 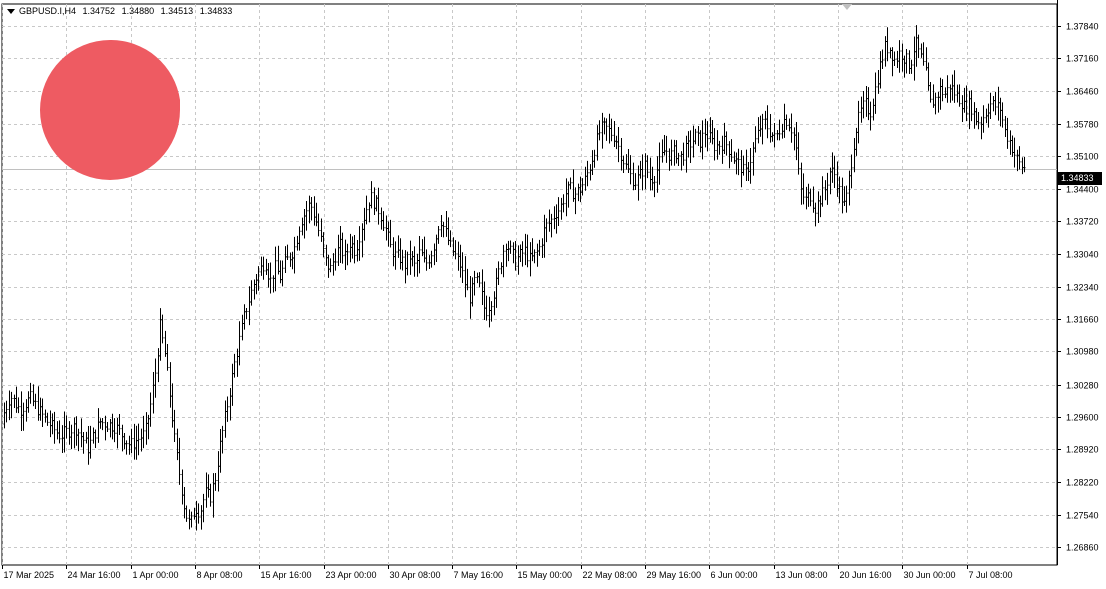 I want to click on symbol-label: GBPUSD.I,H4, so click(x=48, y=11).